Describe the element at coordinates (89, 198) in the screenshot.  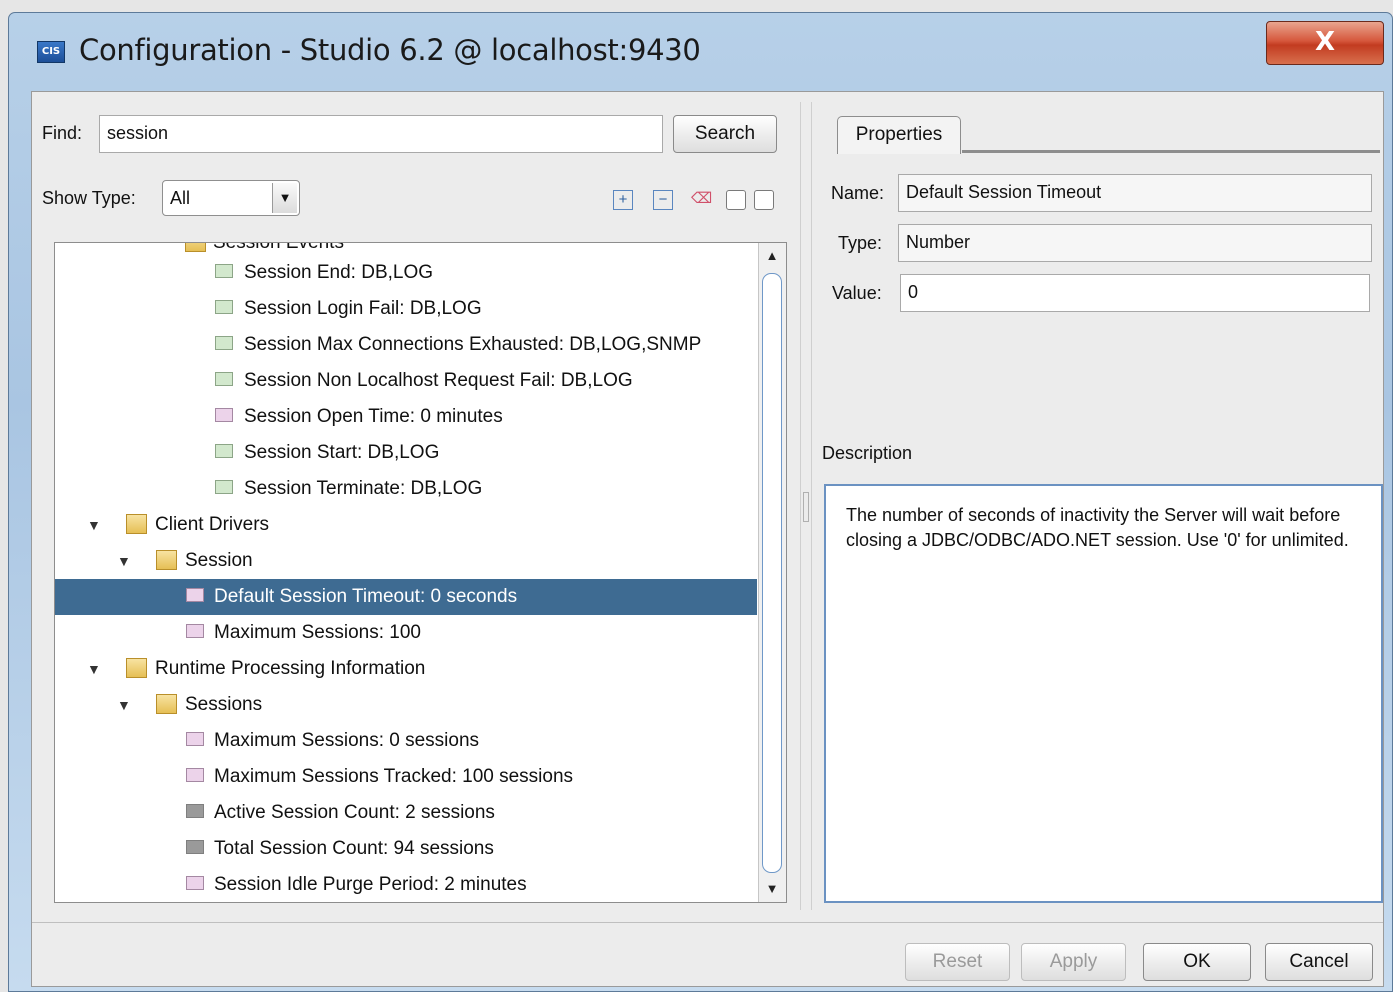
I see `show-type-label: Show Type:` at that location.